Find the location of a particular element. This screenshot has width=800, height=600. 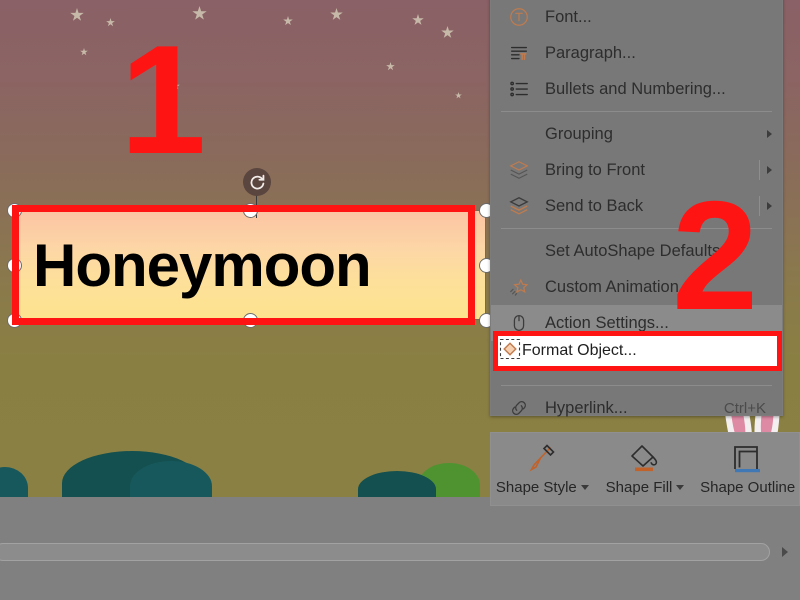

custom-animation-icon is located at coordinates (519, 287).